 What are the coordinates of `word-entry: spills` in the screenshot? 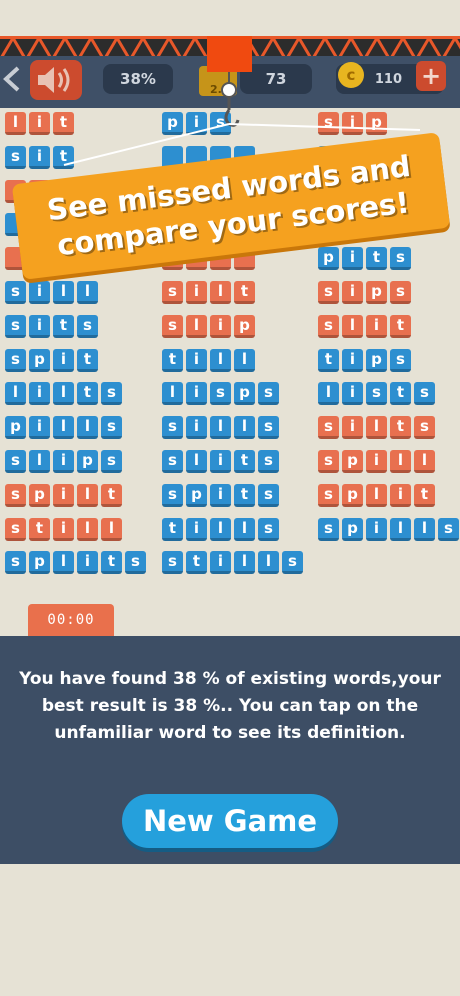 It's located at (388, 529).